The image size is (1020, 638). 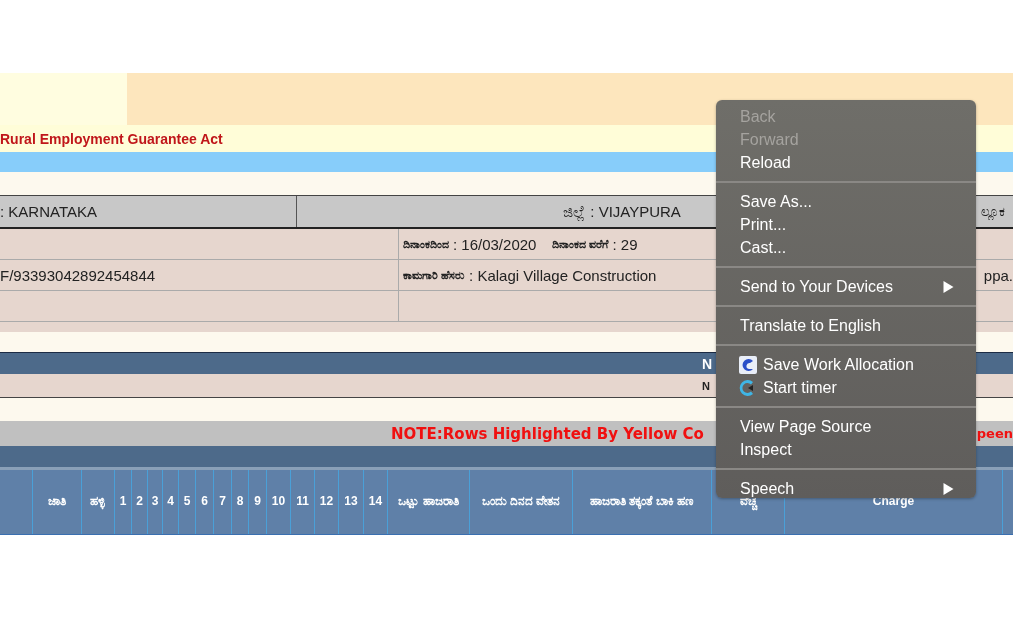 I want to click on menu-item: Inspect, so click(x=846, y=449).